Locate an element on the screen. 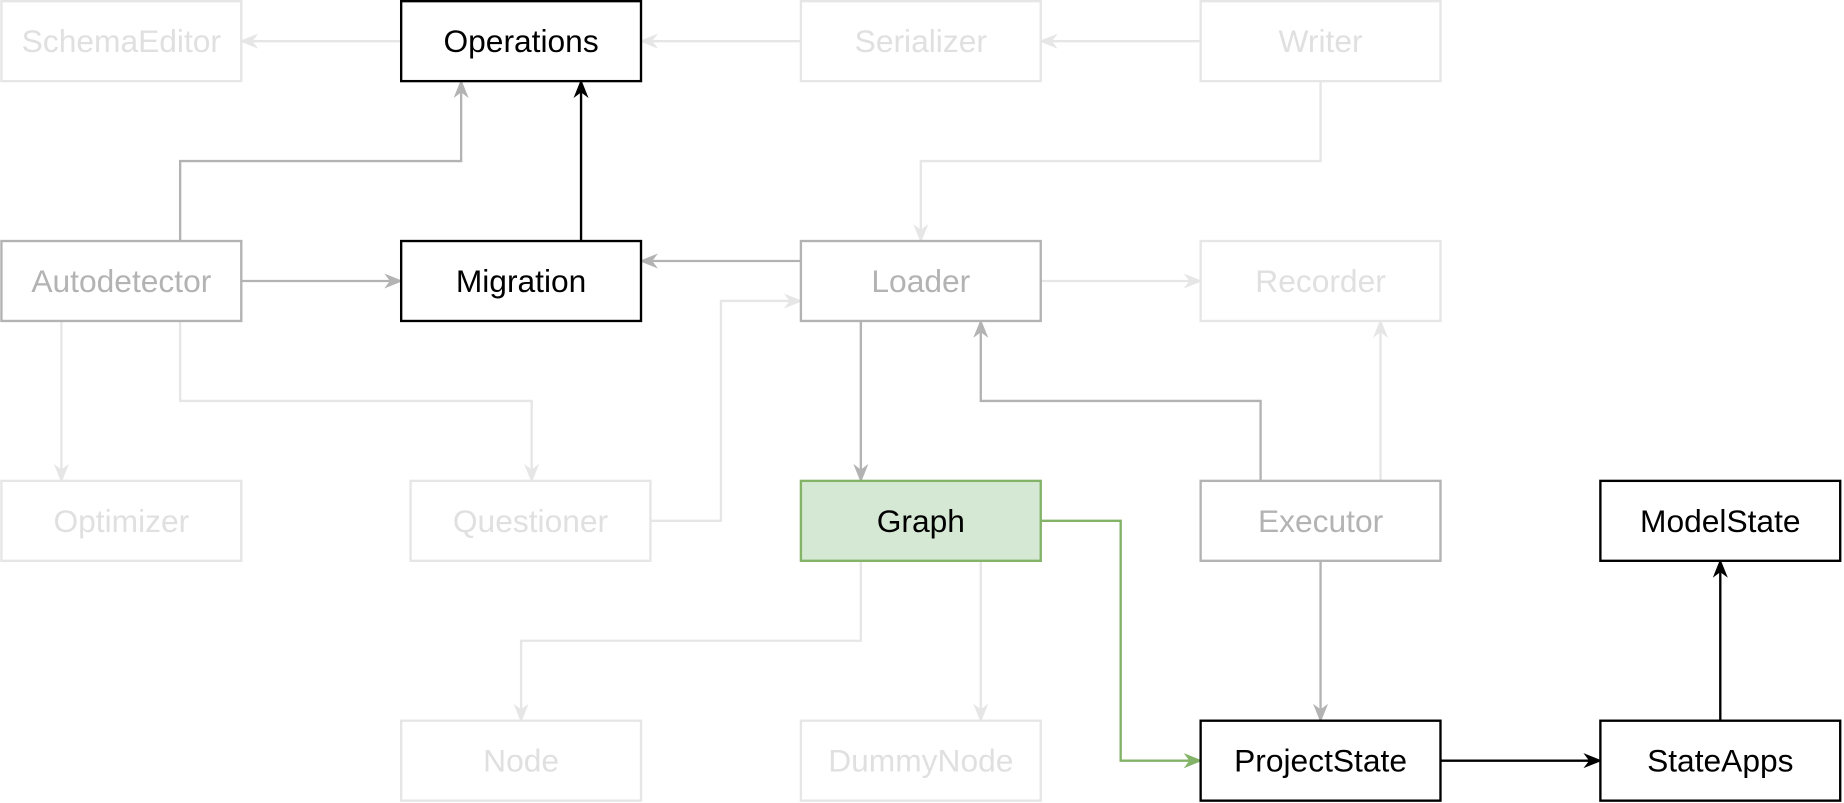 The width and height of the screenshot is (1844, 803). node-label: DummyNode is located at coordinates (920, 761).